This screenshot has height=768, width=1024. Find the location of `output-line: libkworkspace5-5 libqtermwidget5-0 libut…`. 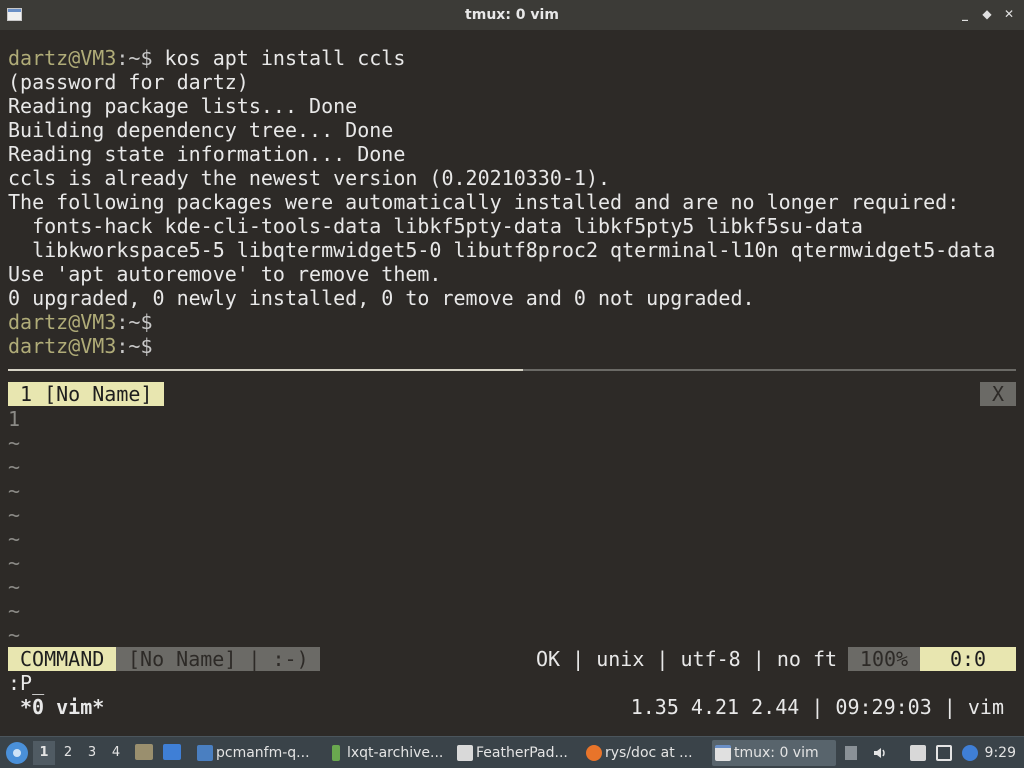

output-line: libkworkspace5-5 libqtermwidget5-0 libut… is located at coordinates (502, 250).